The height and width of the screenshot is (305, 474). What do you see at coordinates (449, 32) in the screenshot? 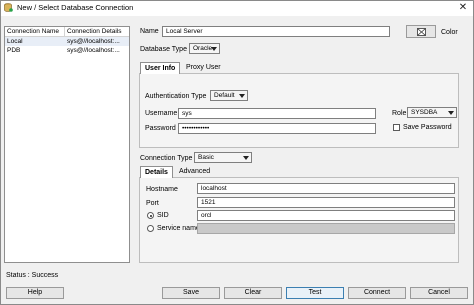
I see `color-label: Color` at bounding box center [449, 32].